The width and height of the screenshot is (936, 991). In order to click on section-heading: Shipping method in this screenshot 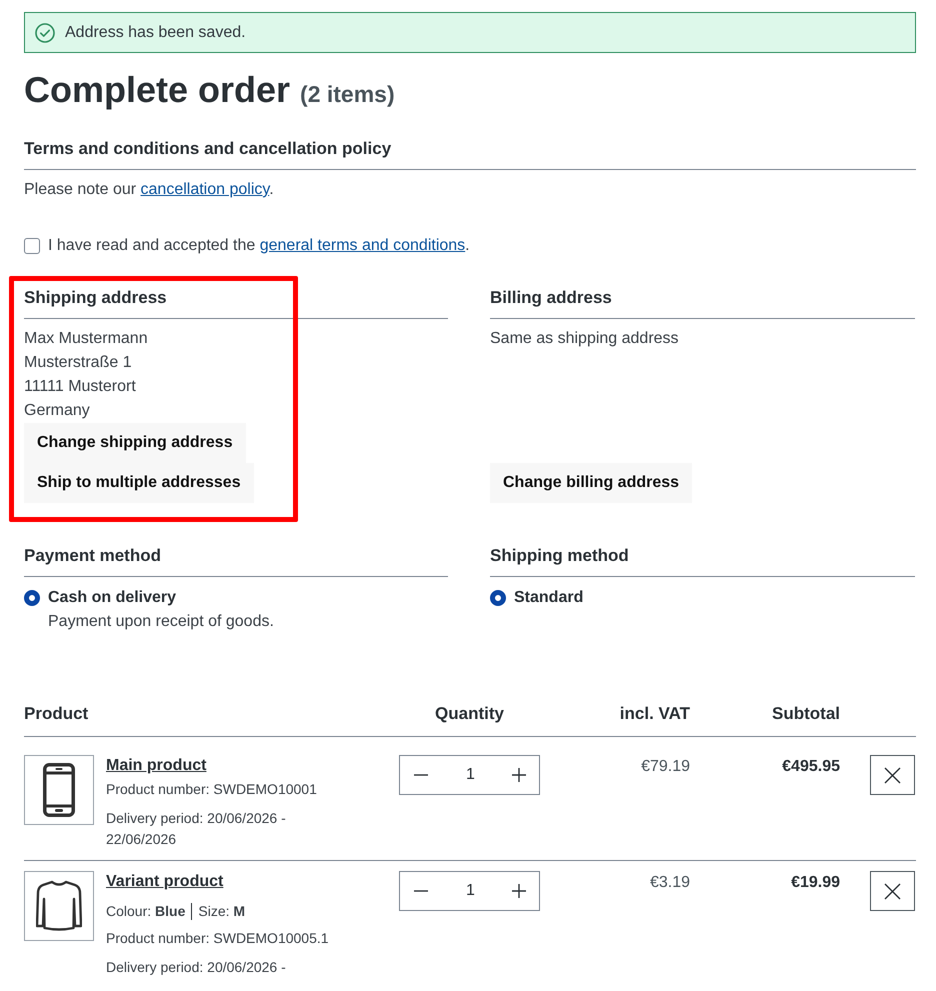, I will do `click(560, 556)`.